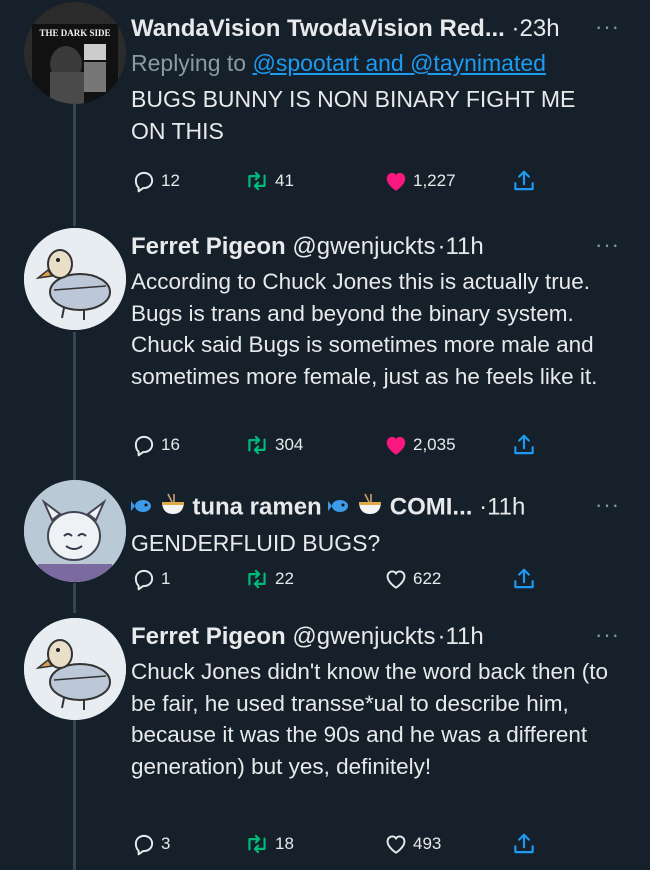 The image size is (650, 870). What do you see at coordinates (166, 578) in the screenshot?
I see `reply-count: 1` at bounding box center [166, 578].